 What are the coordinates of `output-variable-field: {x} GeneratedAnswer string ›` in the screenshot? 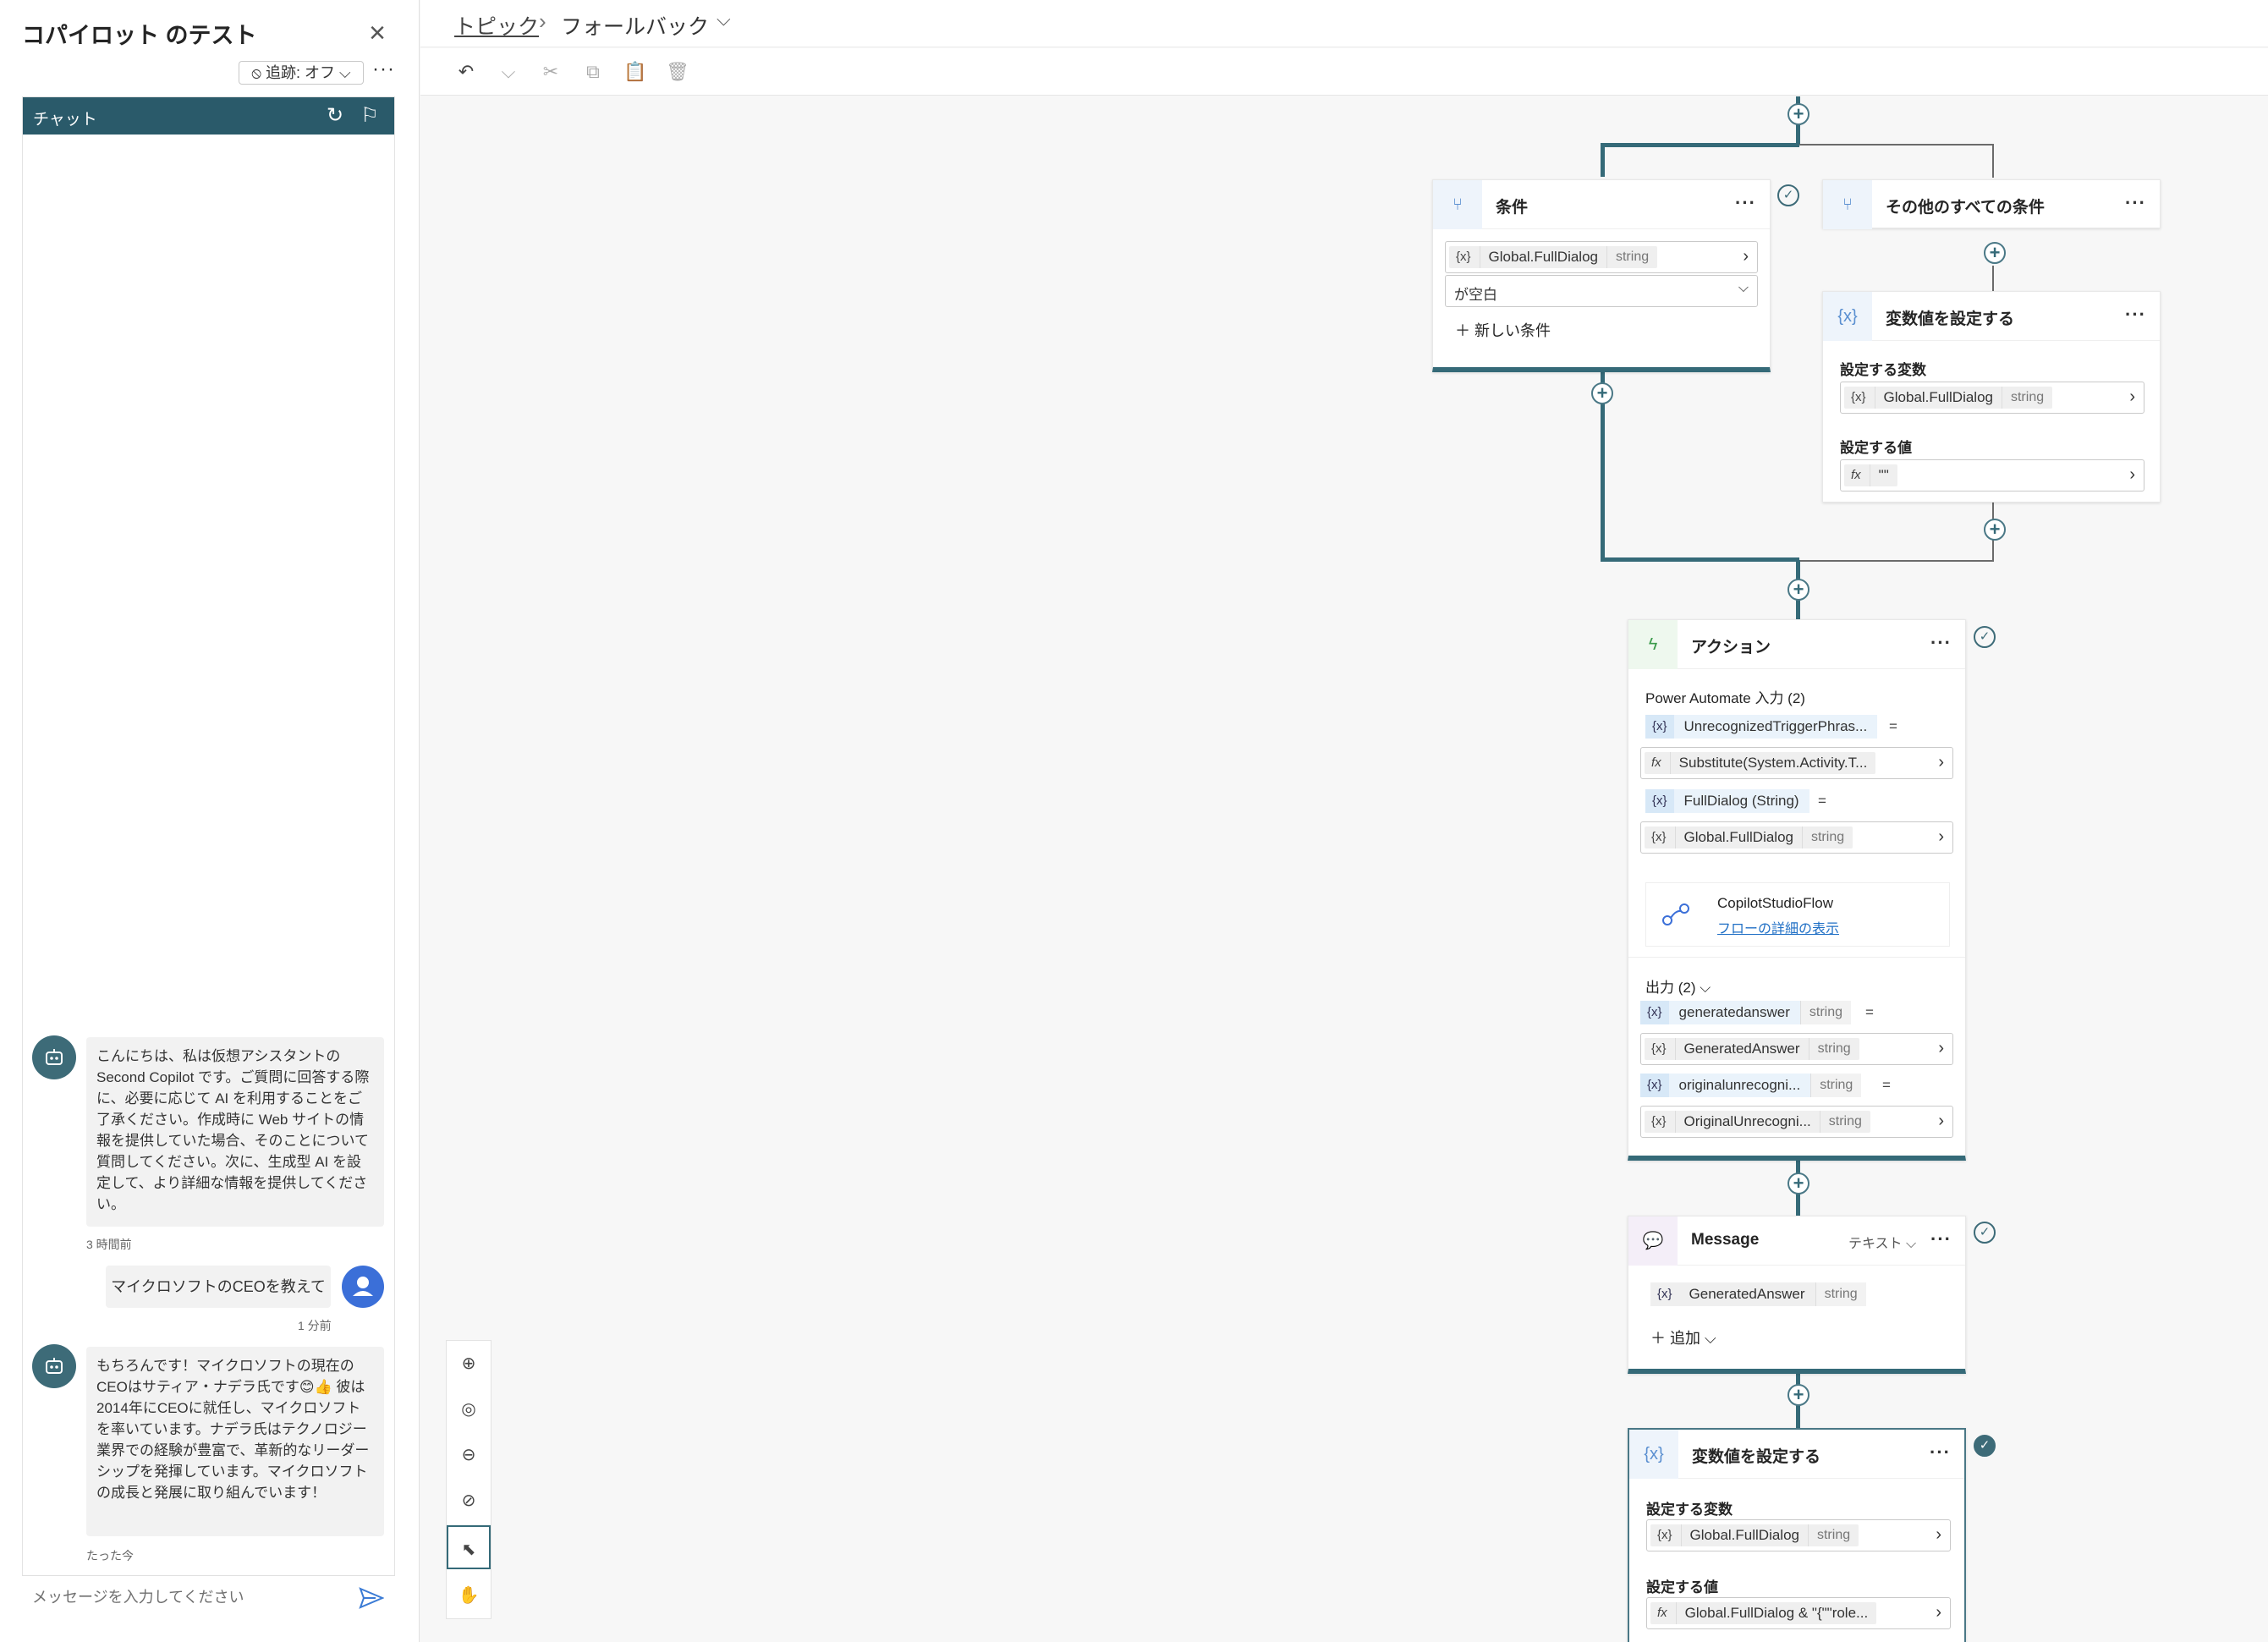 It's located at (1796, 1049).